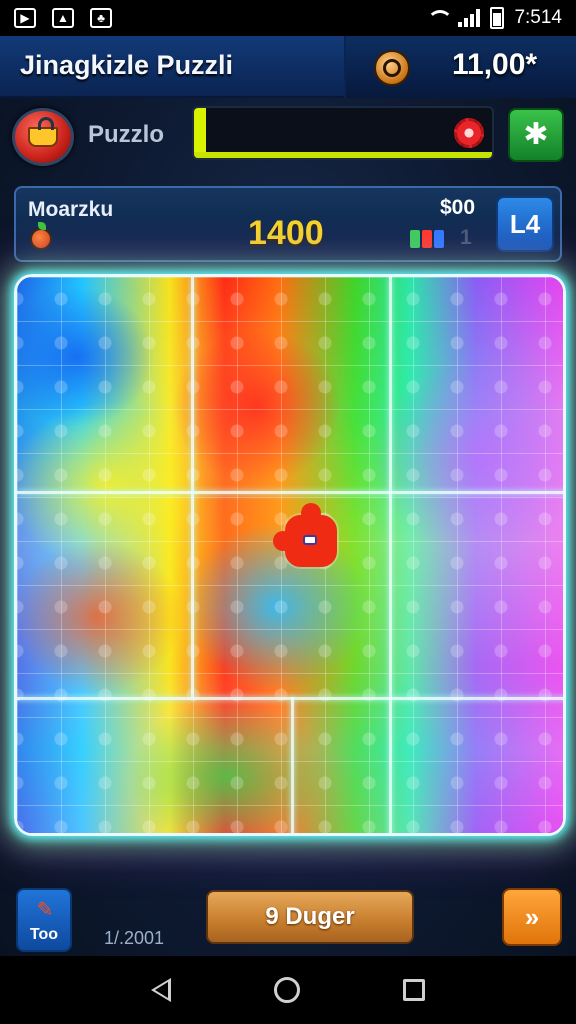 The image size is (576, 1024). What do you see at coordinates (44, 934) in the screenshot?
I see `tool-label: Too` at bounding box center [44, 934].